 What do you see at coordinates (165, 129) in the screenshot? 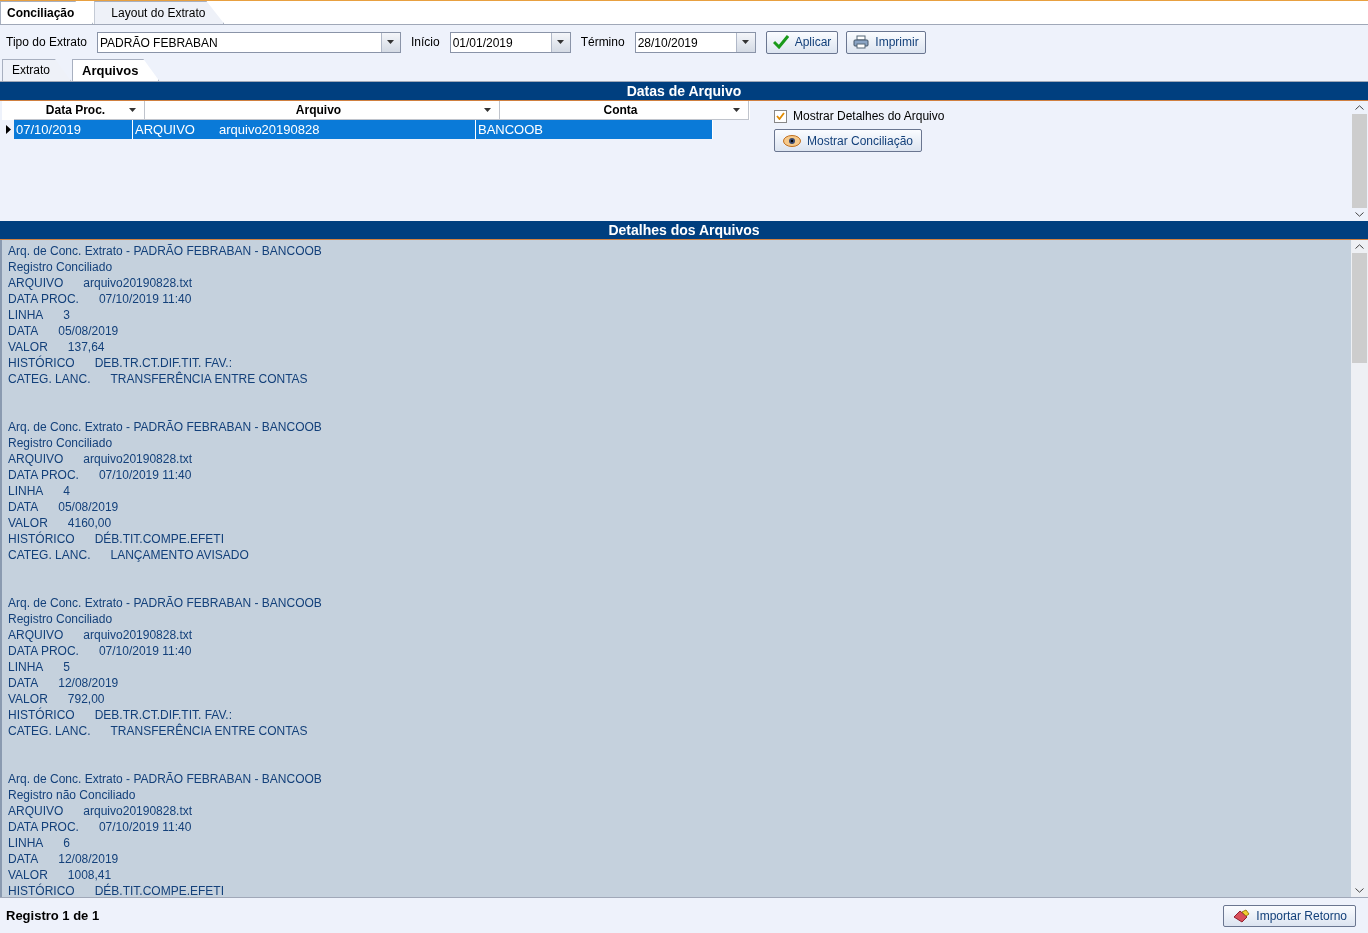
I see `table-cell: ARQUIVO` at bounding box center [165, 129].